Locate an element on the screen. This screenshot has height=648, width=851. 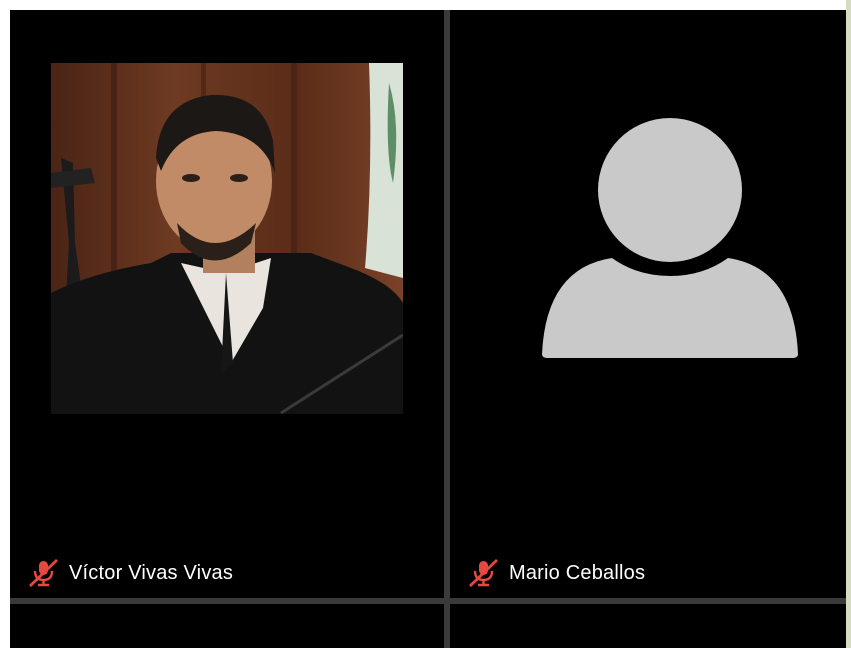
window-edge is located at coordinates (848, 324).